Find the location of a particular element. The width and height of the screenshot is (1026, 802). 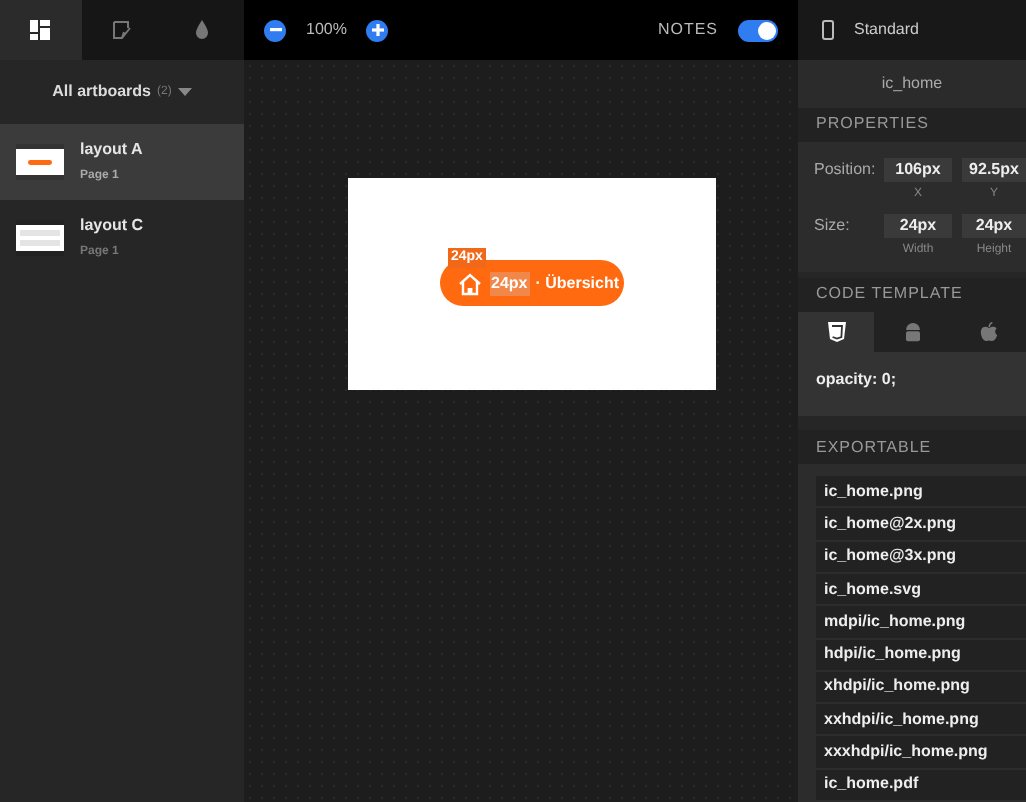

zoom-out-button is located at coordinates (275, 30).